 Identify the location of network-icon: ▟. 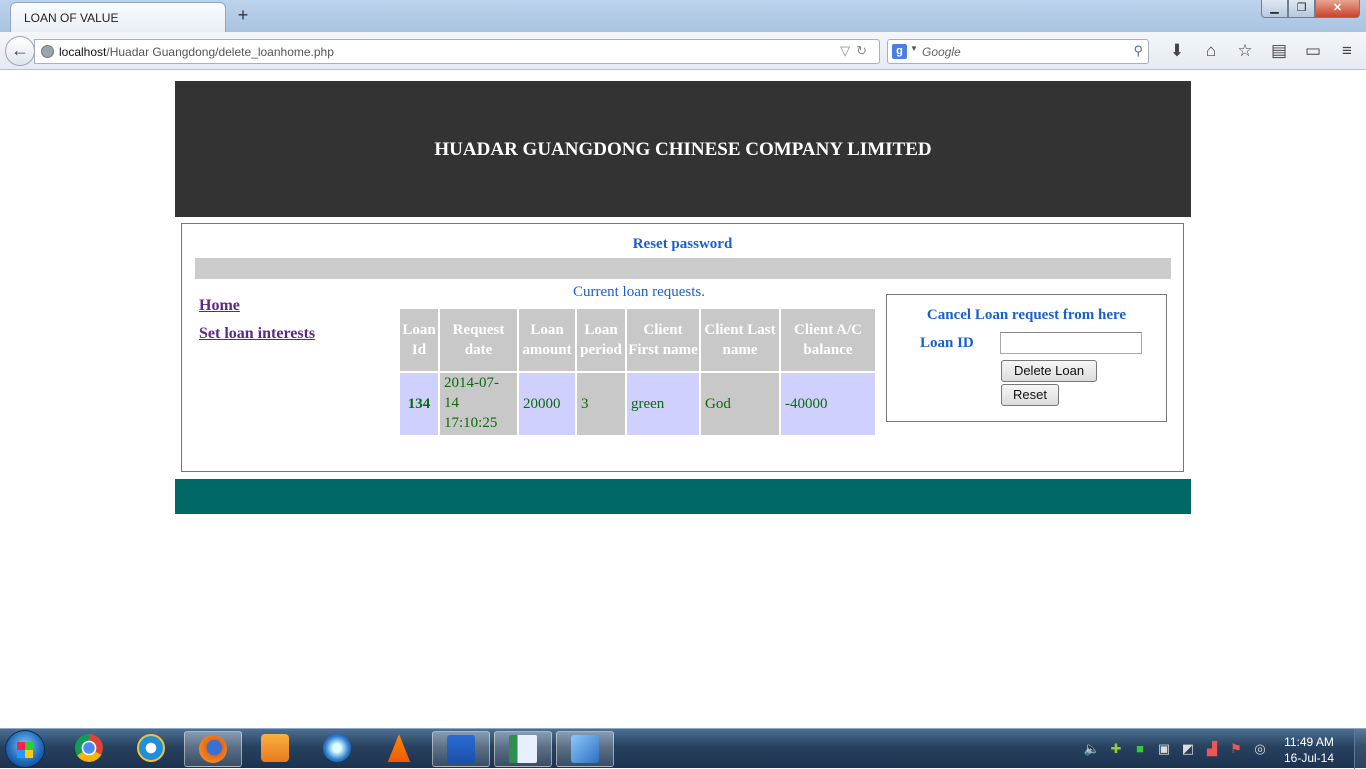
(1212, 749).